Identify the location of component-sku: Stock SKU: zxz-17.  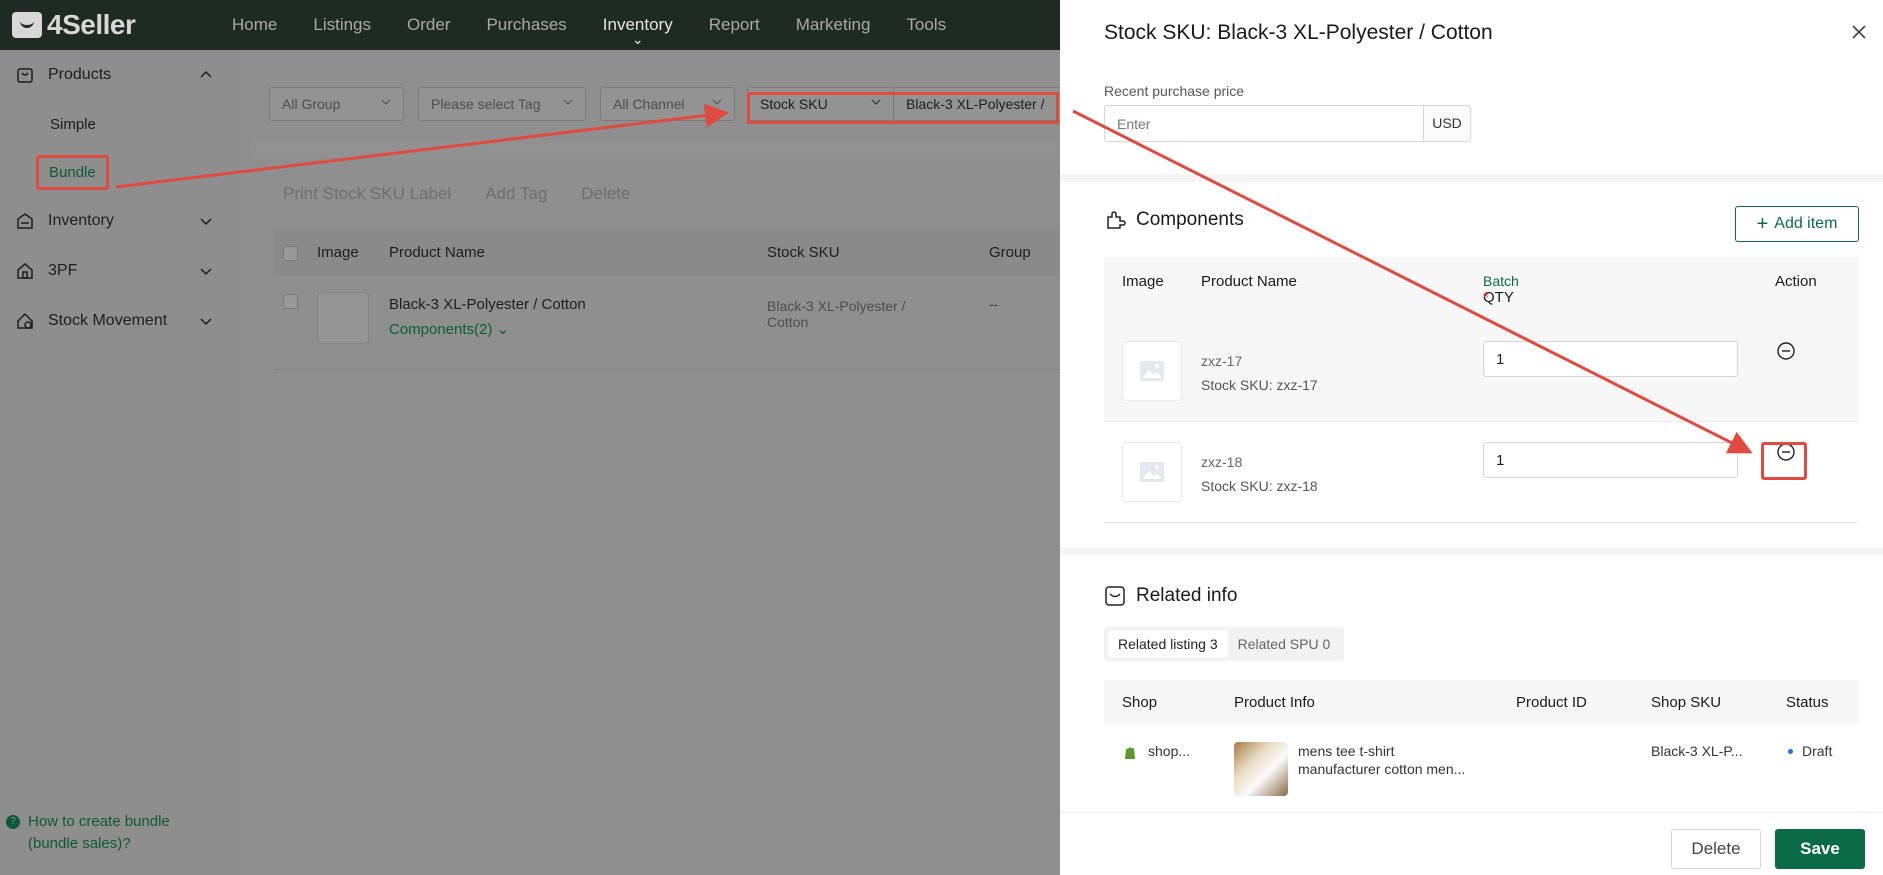
(1259, 385).